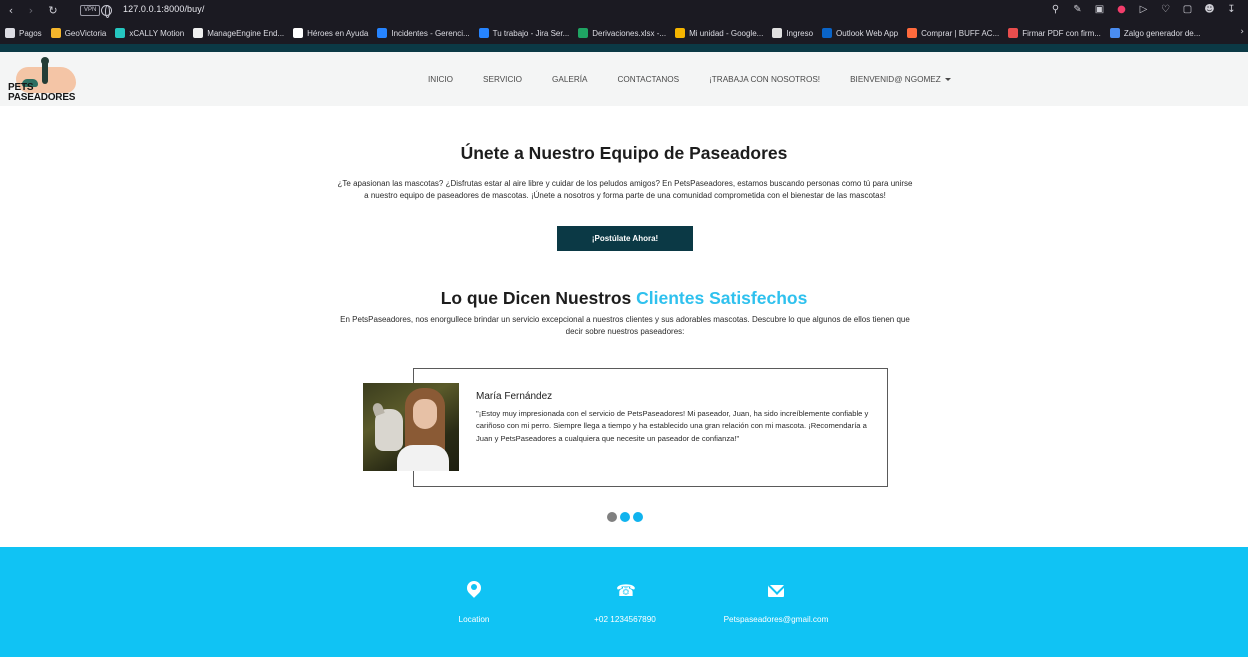  Describe the element at coordinates (85, 33) in the screenshot. I see `bookmark-label: GeoVictoria` at that location.